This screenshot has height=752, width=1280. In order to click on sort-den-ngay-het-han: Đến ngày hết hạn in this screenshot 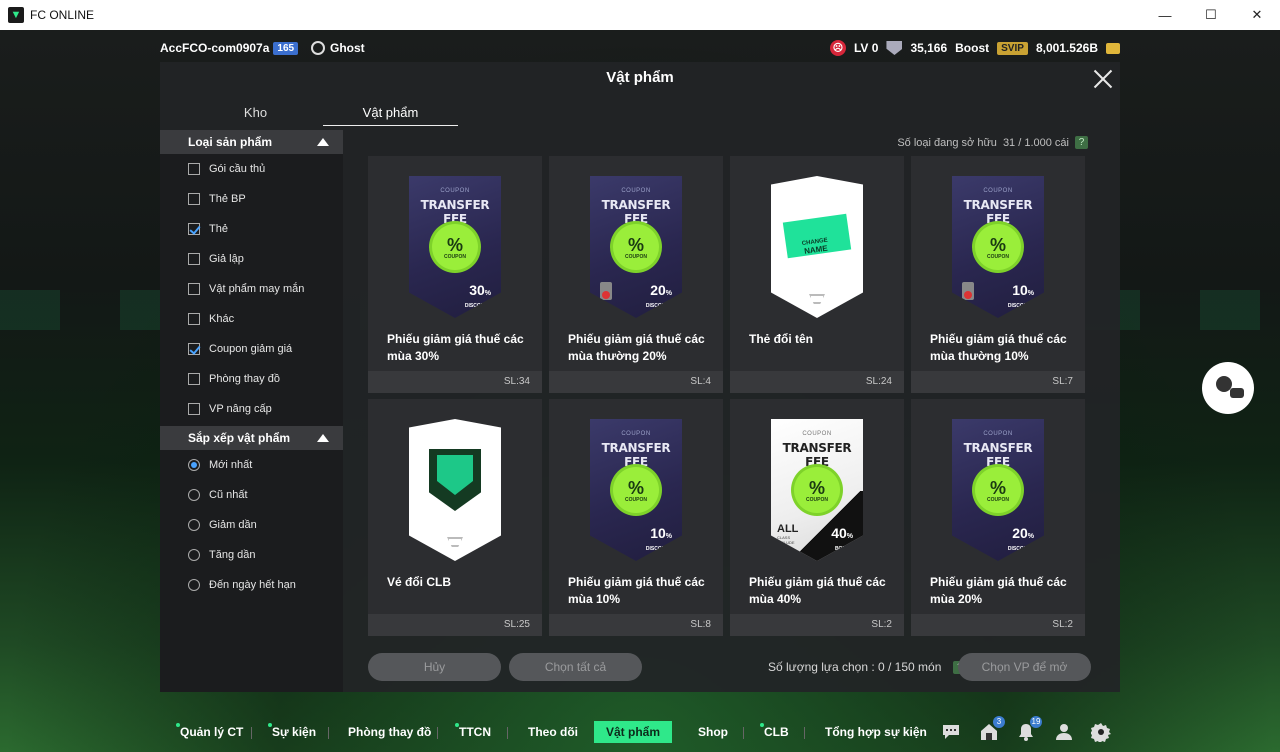, I will do `click(251, 585)`.